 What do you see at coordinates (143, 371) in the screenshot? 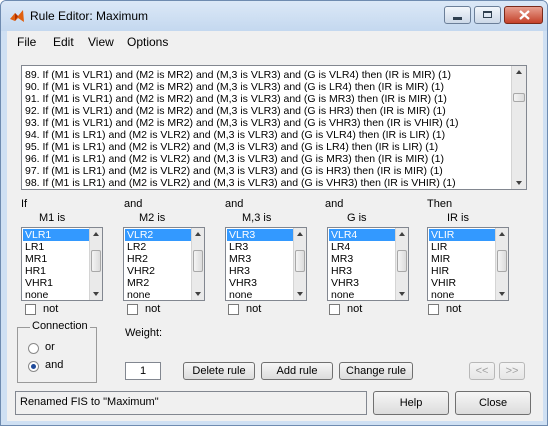
I see `weight-input: 1` at bounding box center [143, 371].